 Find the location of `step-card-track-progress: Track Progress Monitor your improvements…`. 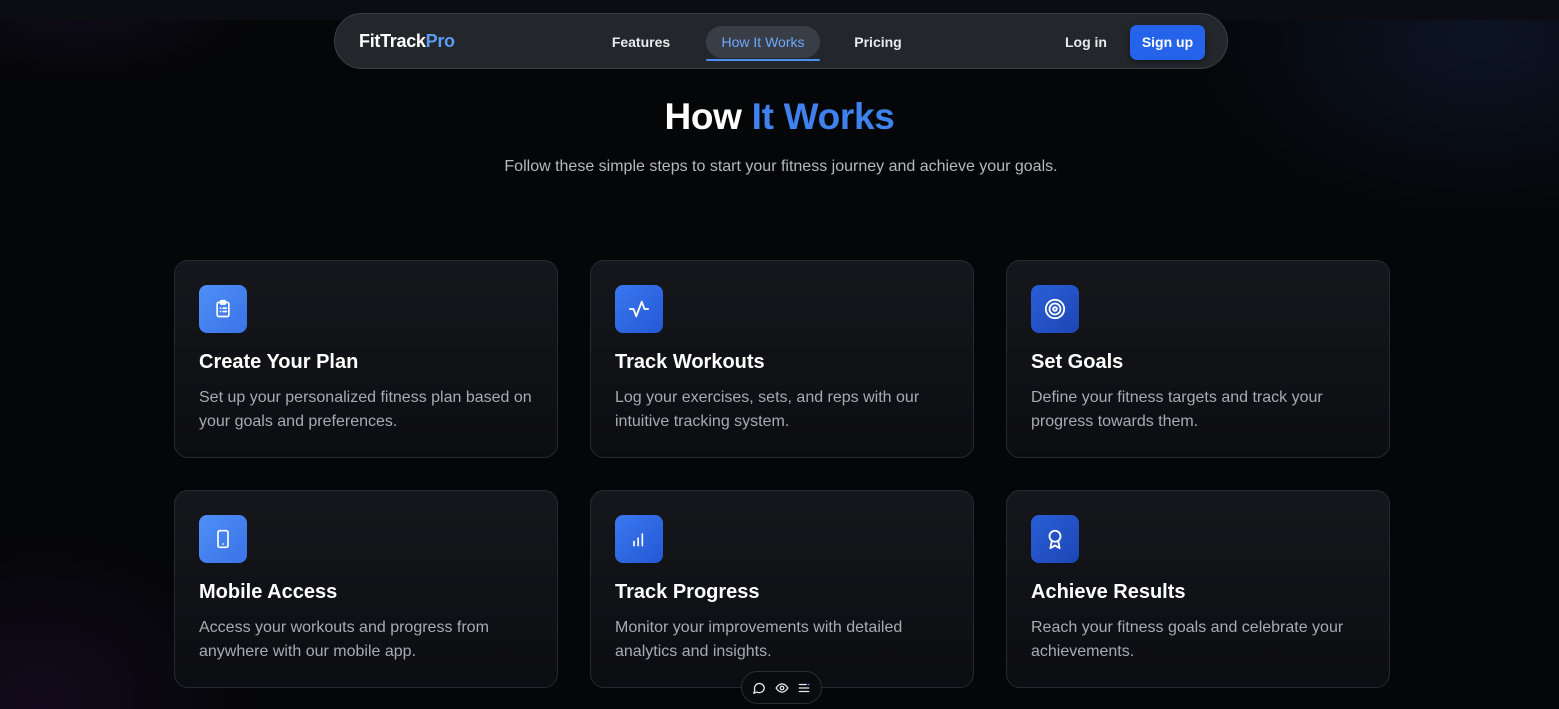

step-card-track-progress: Track Progress Monitor your improvements… is located at coordinates (782, 589).